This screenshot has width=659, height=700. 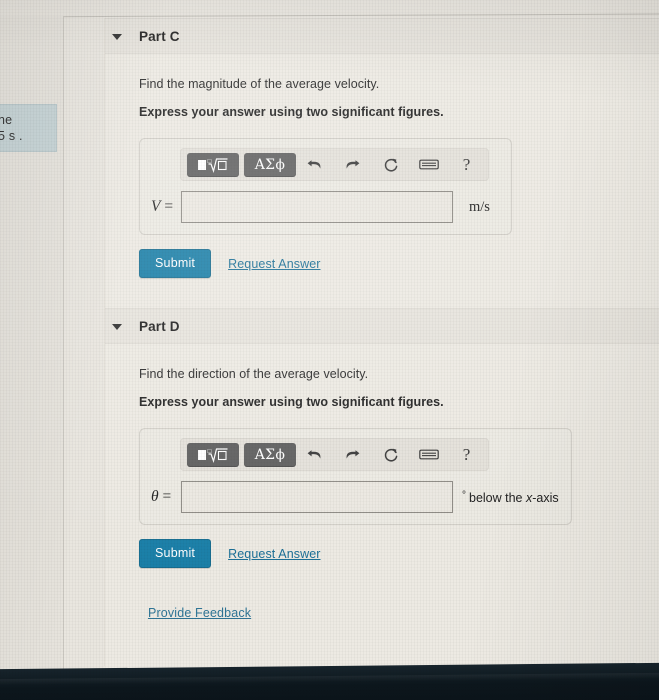 What do you see at coordinates (175, 263) in the screenshot?
I see `part-c-submit-button: Submit` at bounding box center [175, 263].